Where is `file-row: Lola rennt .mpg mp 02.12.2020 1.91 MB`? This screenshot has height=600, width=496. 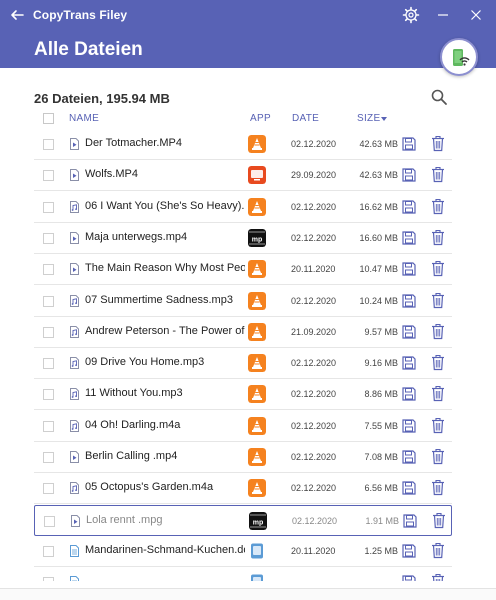 file-row: Lola rennt .mpg mp 02.12.2020 1.91 MB is located at coordinates (243, 520).